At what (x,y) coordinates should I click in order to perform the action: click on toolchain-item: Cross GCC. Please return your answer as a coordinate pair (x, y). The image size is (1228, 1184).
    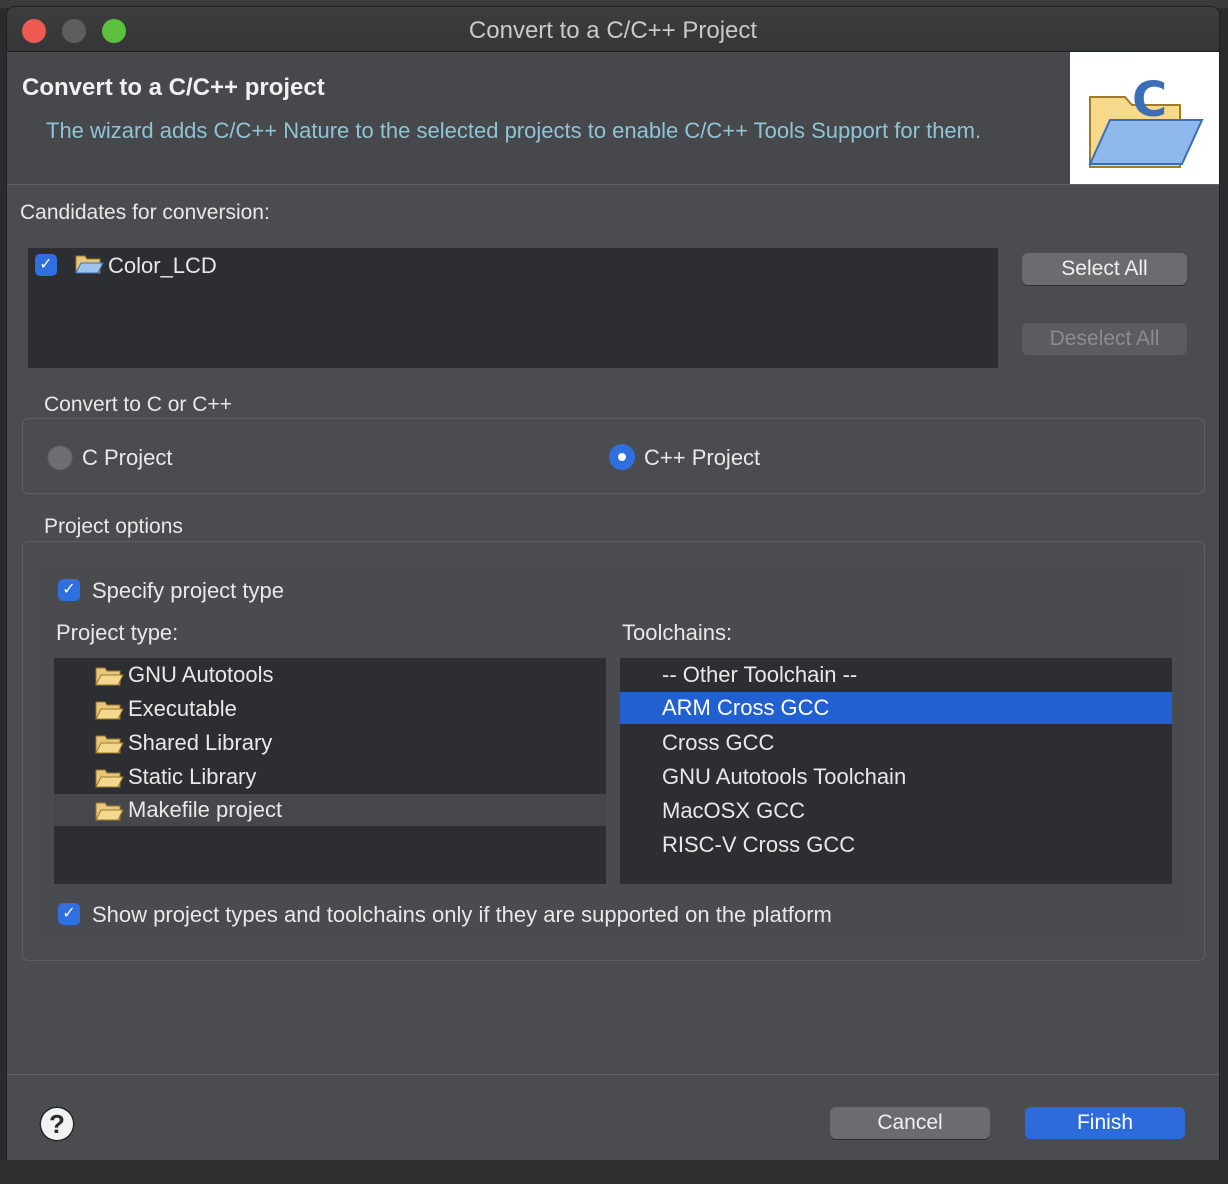
    Looking at the image, I should click on (896, 743).